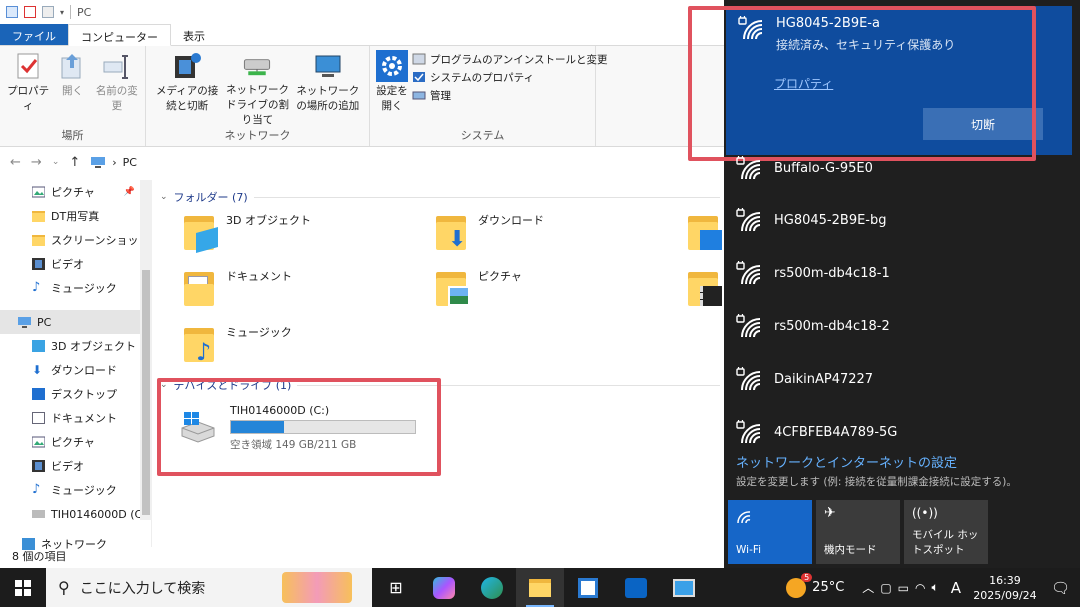  I want to click on network-item: Buffalo-G-95E0, so click(804, 168).